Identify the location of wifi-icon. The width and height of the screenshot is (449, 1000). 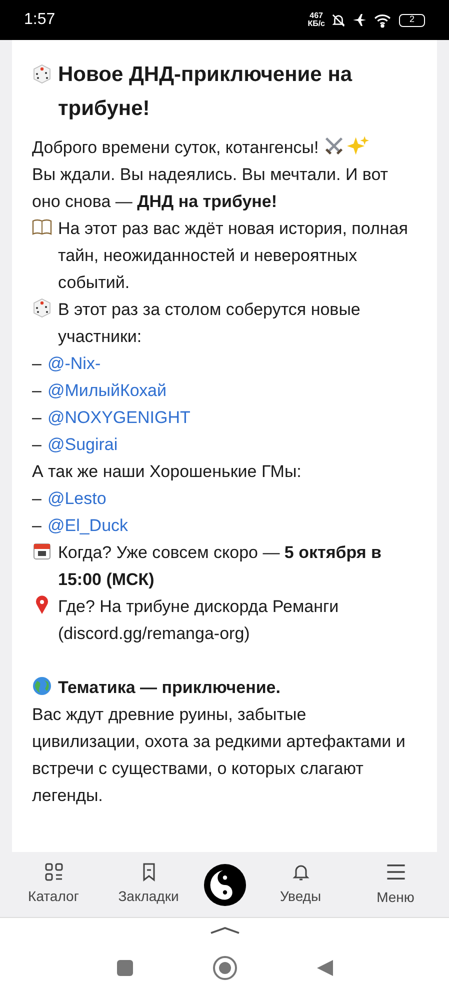
(382, 20).